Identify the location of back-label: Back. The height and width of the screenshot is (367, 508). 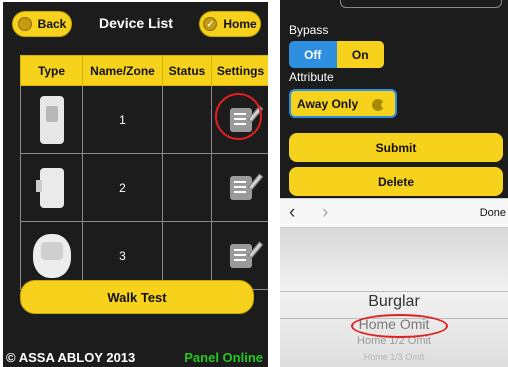
(52, 24).